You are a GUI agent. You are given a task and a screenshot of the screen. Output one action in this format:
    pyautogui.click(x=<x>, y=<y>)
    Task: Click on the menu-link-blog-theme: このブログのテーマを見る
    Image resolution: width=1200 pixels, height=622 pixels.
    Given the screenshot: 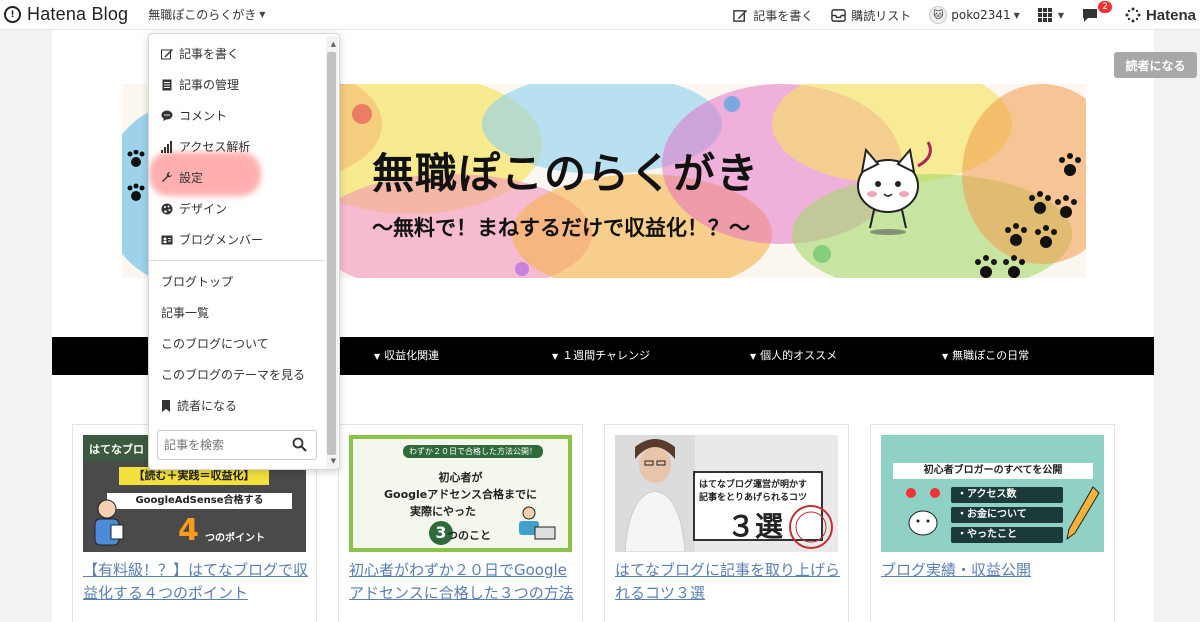 What is the action you would take?
    pyautogui.click(x=233, y=375)
    